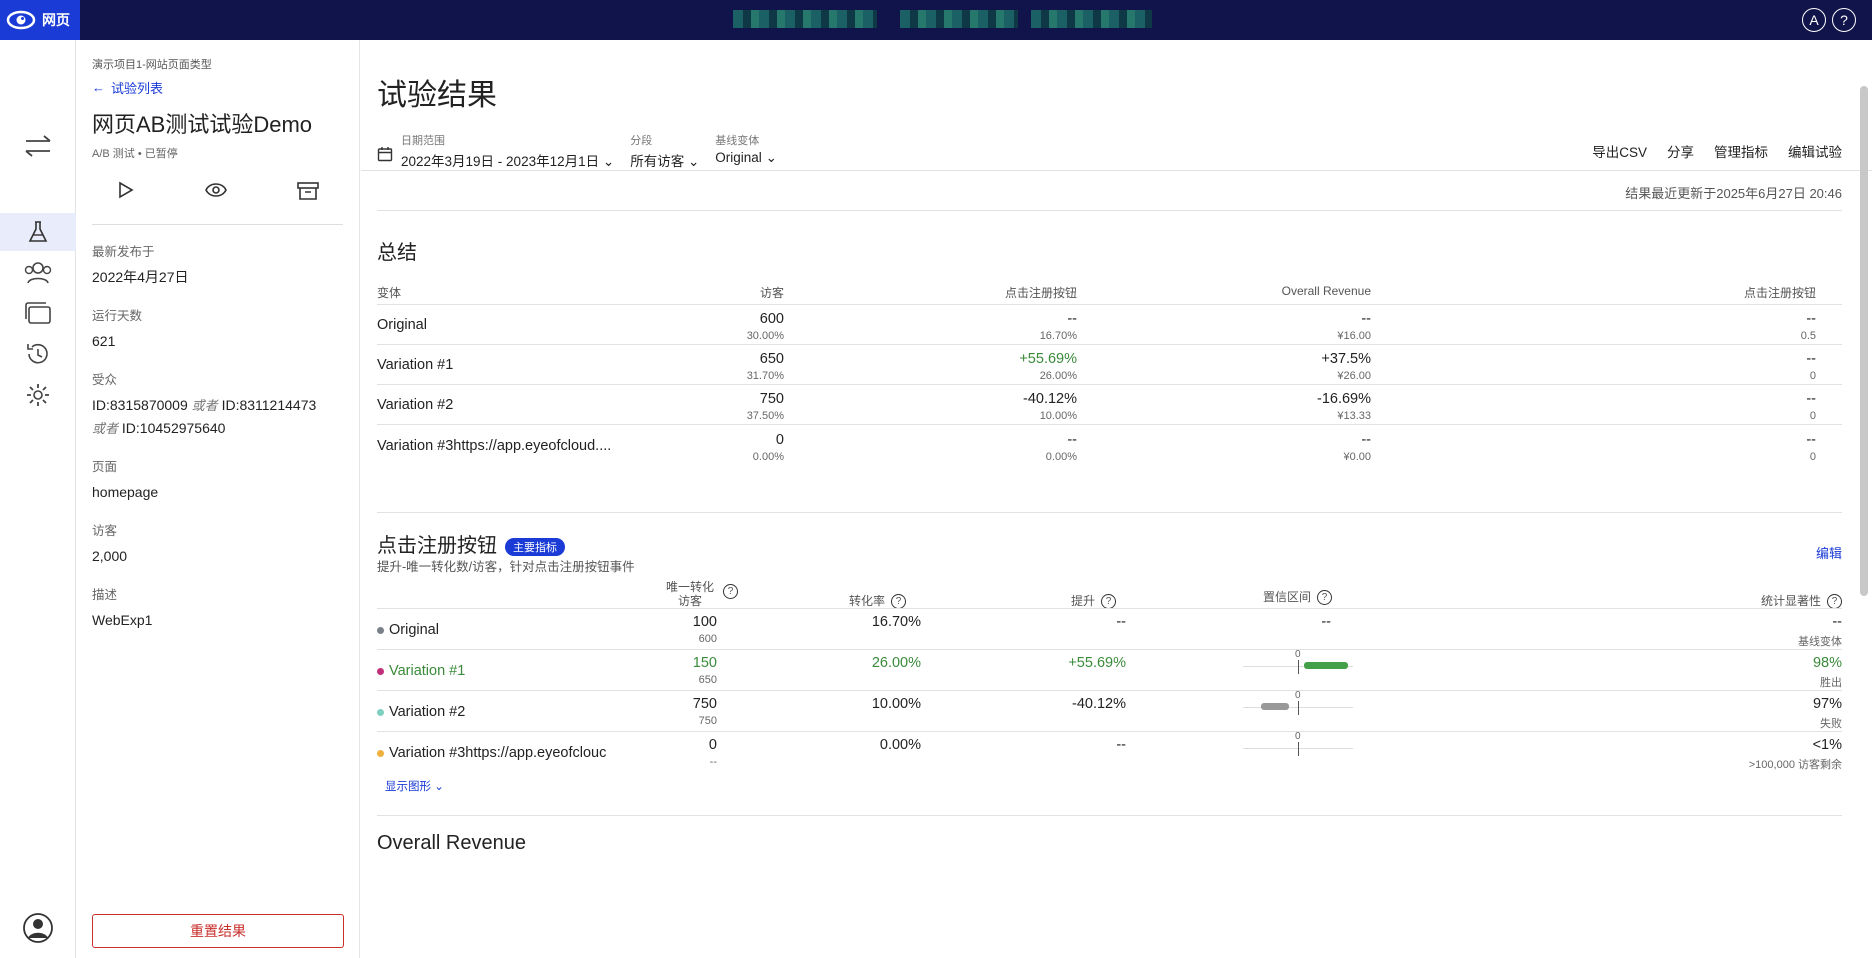  Describe the element at coordinates (437, 95) in the screenshot. I see `page-title: 试验结果` at that location.